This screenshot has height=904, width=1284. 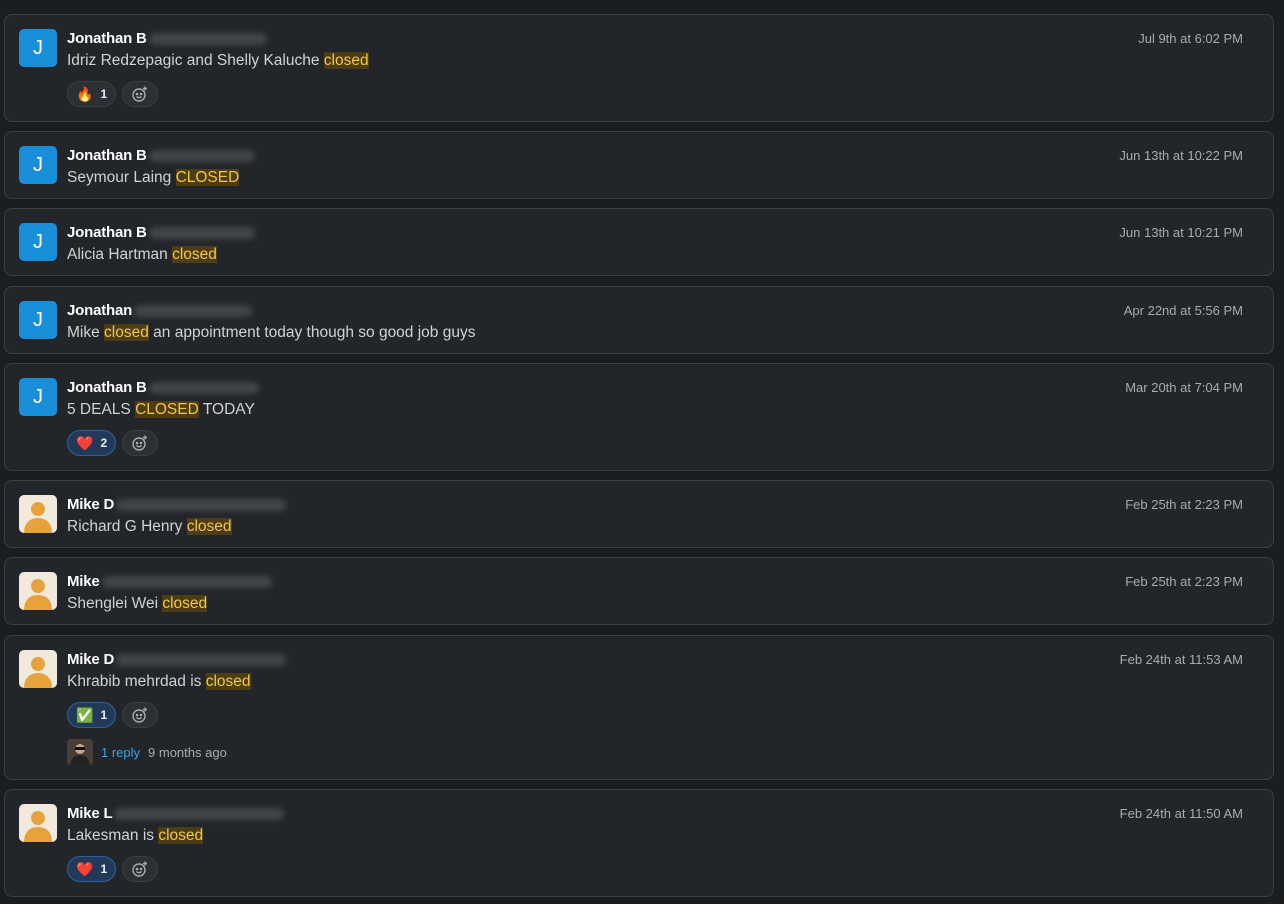 I want to click on message-timestamp: Jun 13th at 10:22 PM, so click(x=1181, y=155).